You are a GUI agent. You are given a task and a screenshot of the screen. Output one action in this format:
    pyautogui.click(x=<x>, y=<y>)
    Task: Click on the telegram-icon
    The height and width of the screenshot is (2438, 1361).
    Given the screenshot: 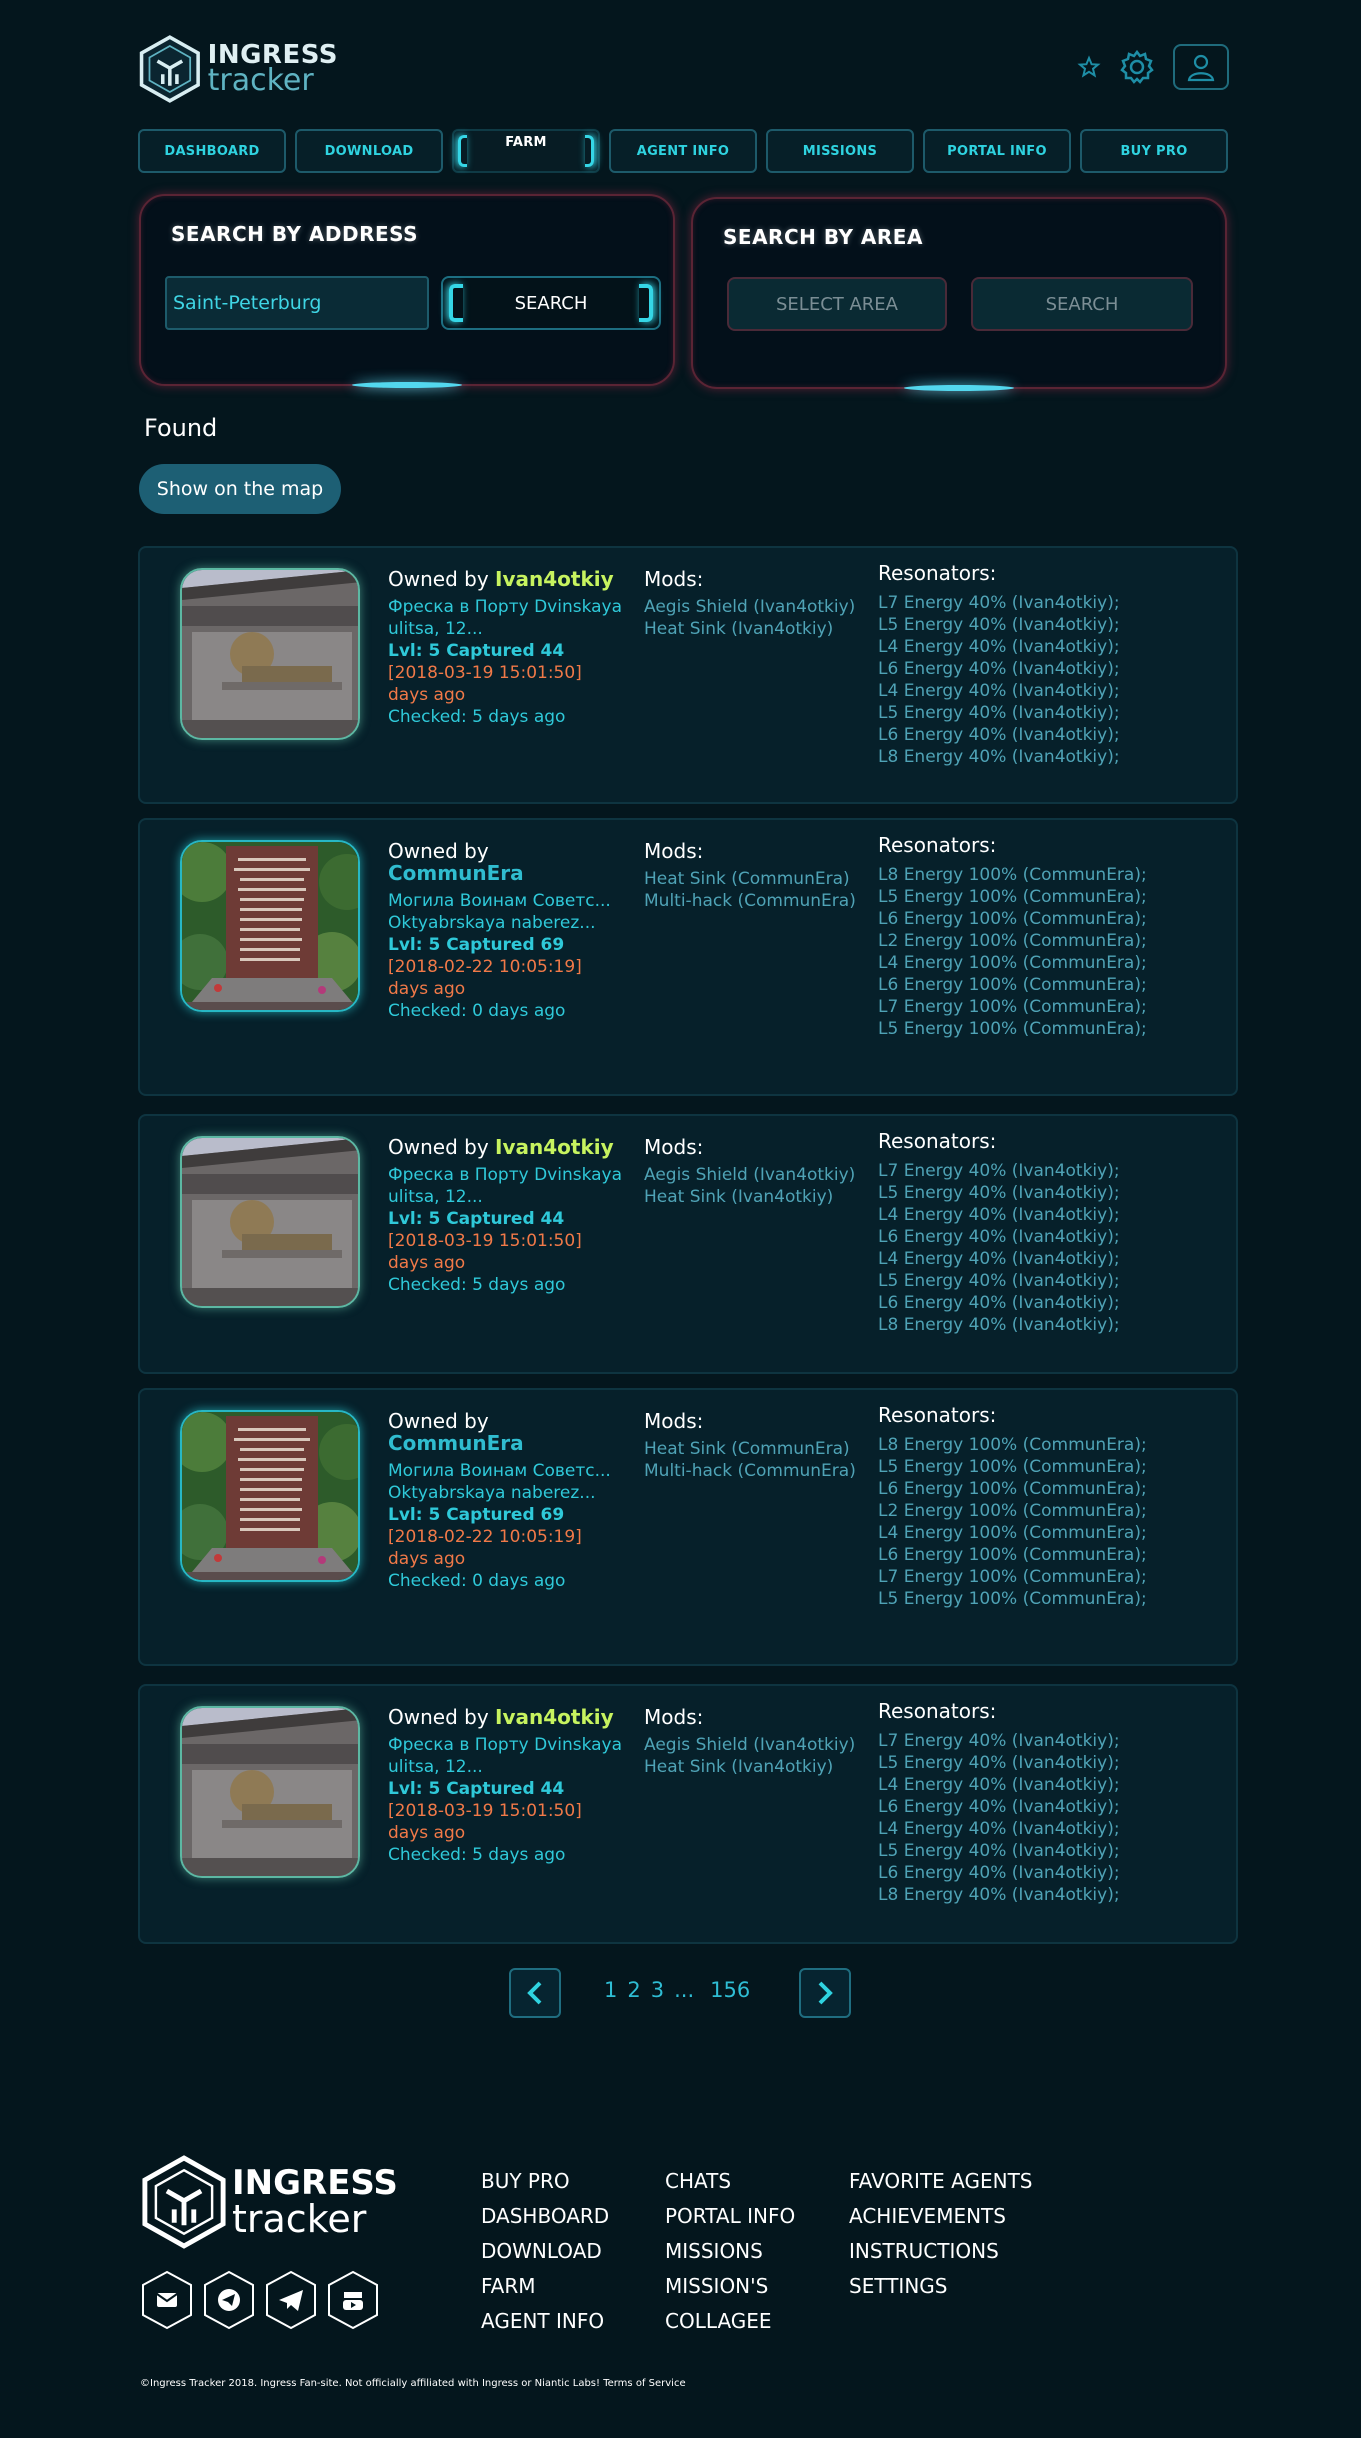 What is the action you would take?
    pyautogui.click(x=291, y=2300)
    